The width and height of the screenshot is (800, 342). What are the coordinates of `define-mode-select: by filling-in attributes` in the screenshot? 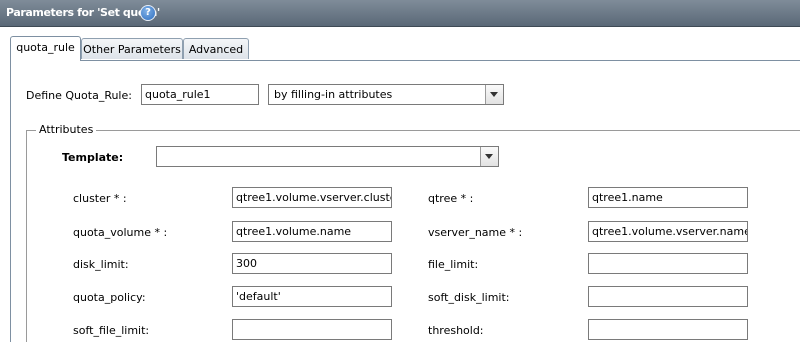 It's located at (386, 94).